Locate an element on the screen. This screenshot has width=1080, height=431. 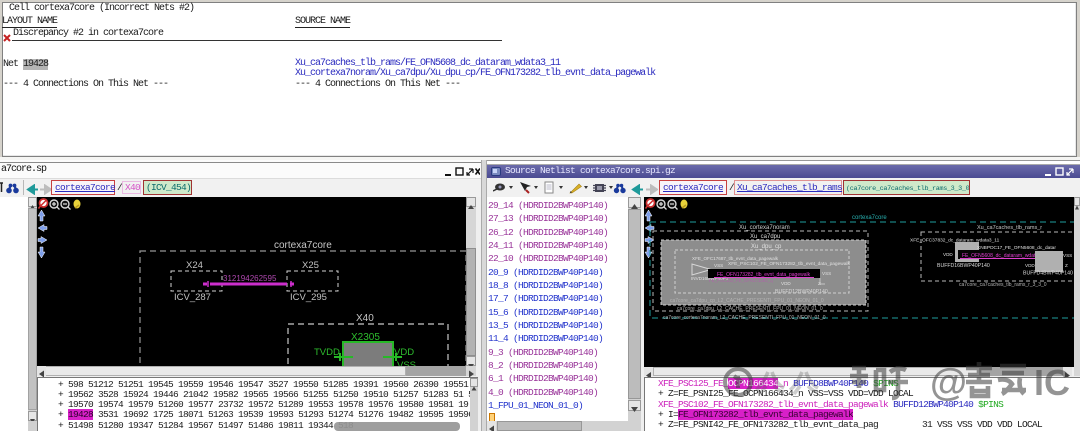
svg-text: BUFFD16BWP40P140 is located at coordinates (963, 266).